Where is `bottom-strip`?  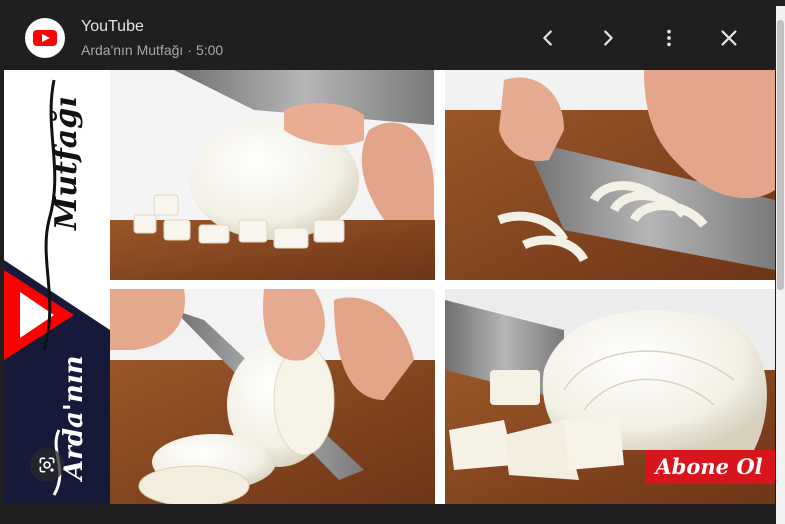
bottom-strip is located at coordinates (389, 514).